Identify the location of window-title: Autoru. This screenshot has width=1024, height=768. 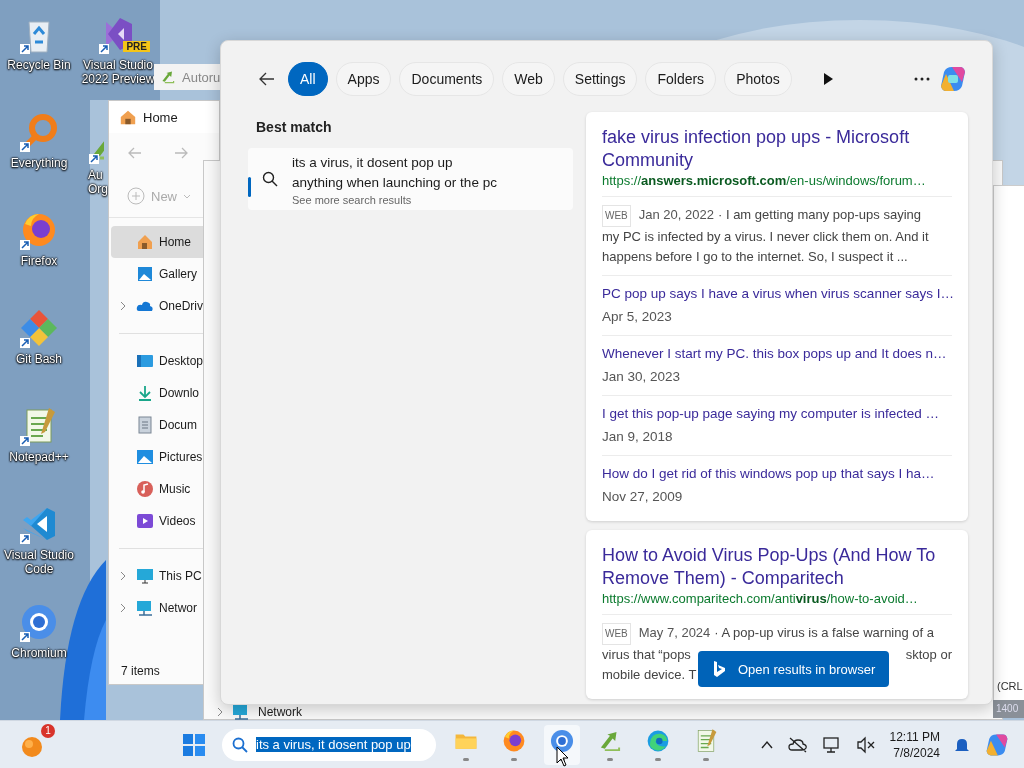
(201, 77).